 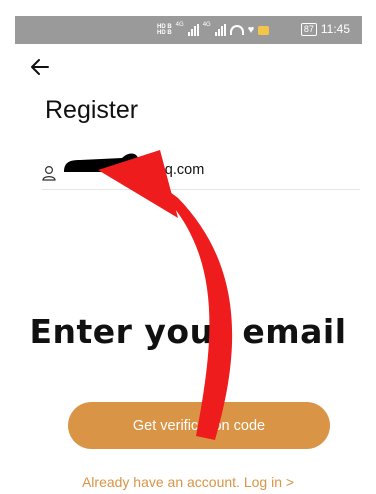 I want to click on status-bar: HD B HD B 4G 4G ♥ 87 11:45, so click(x=188, y=30).